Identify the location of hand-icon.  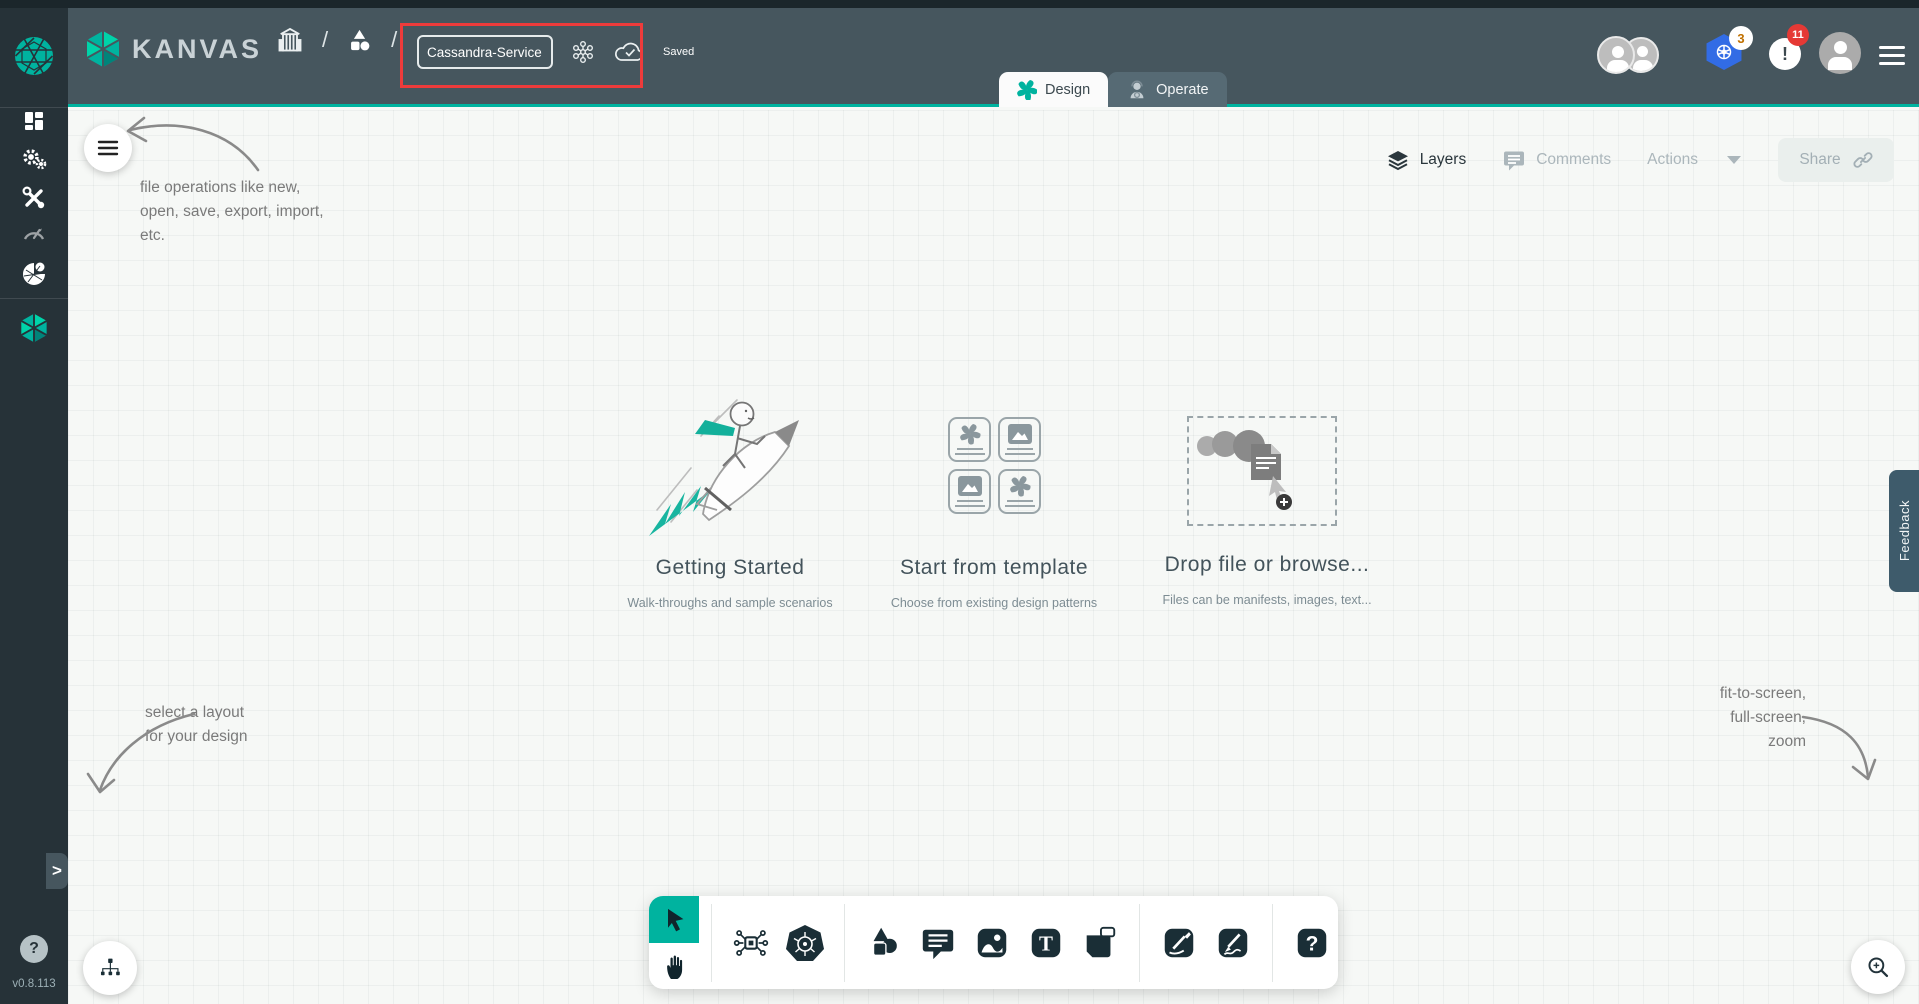
(675, 967).